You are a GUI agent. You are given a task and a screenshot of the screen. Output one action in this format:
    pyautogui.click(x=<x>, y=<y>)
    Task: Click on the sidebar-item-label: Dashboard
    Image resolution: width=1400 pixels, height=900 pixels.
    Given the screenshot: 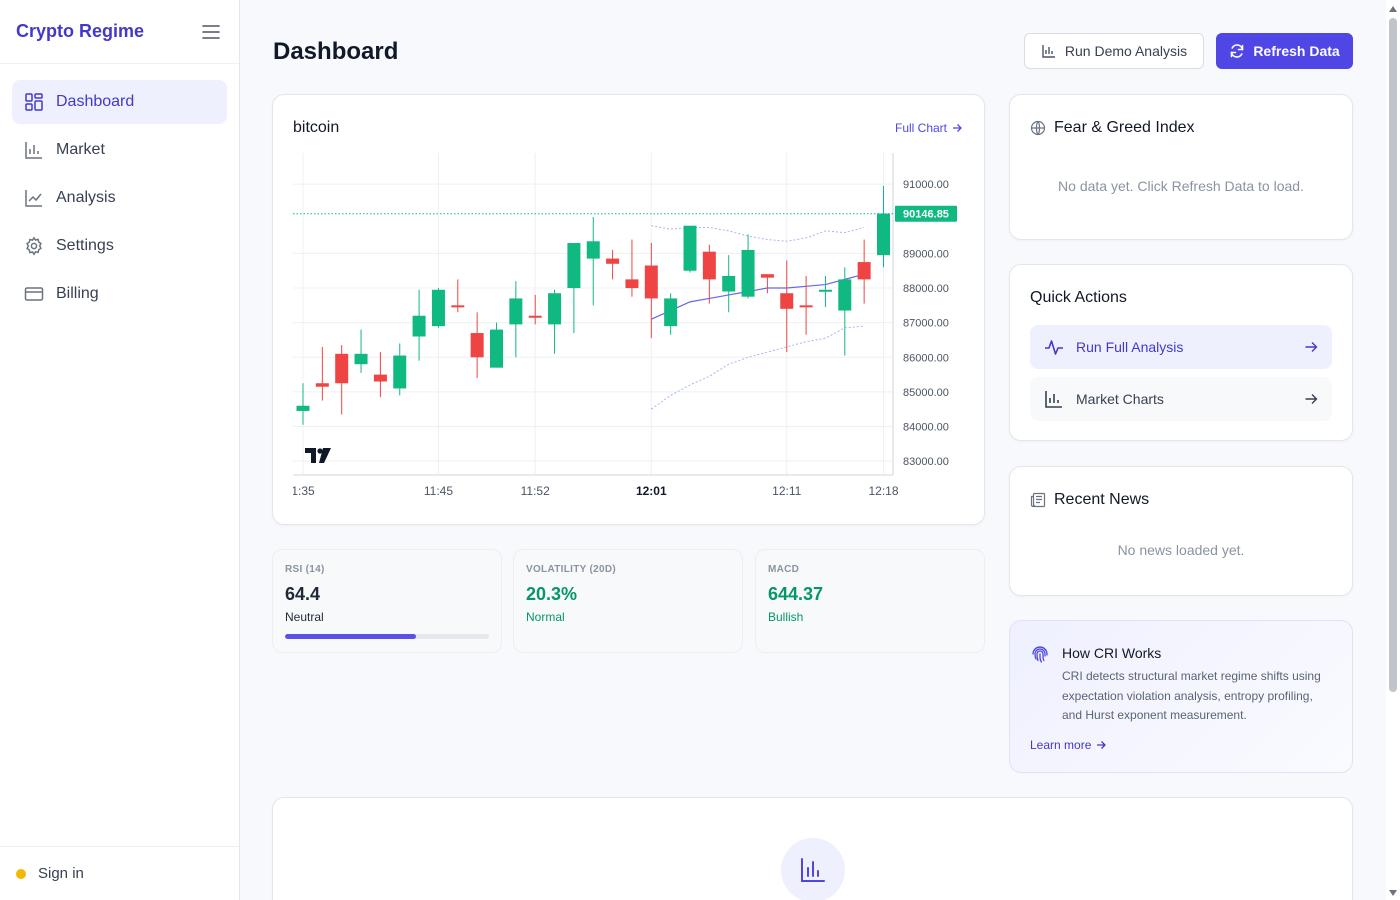 What is the action you would take?
    pyautogui.click(x=95, y=101)
    